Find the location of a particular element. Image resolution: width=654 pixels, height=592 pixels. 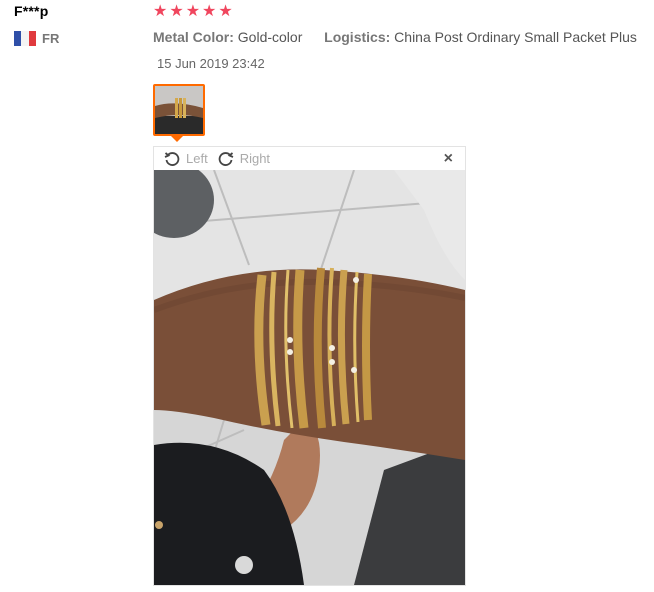

thumbnail-image is located at coordinates (179, 110).